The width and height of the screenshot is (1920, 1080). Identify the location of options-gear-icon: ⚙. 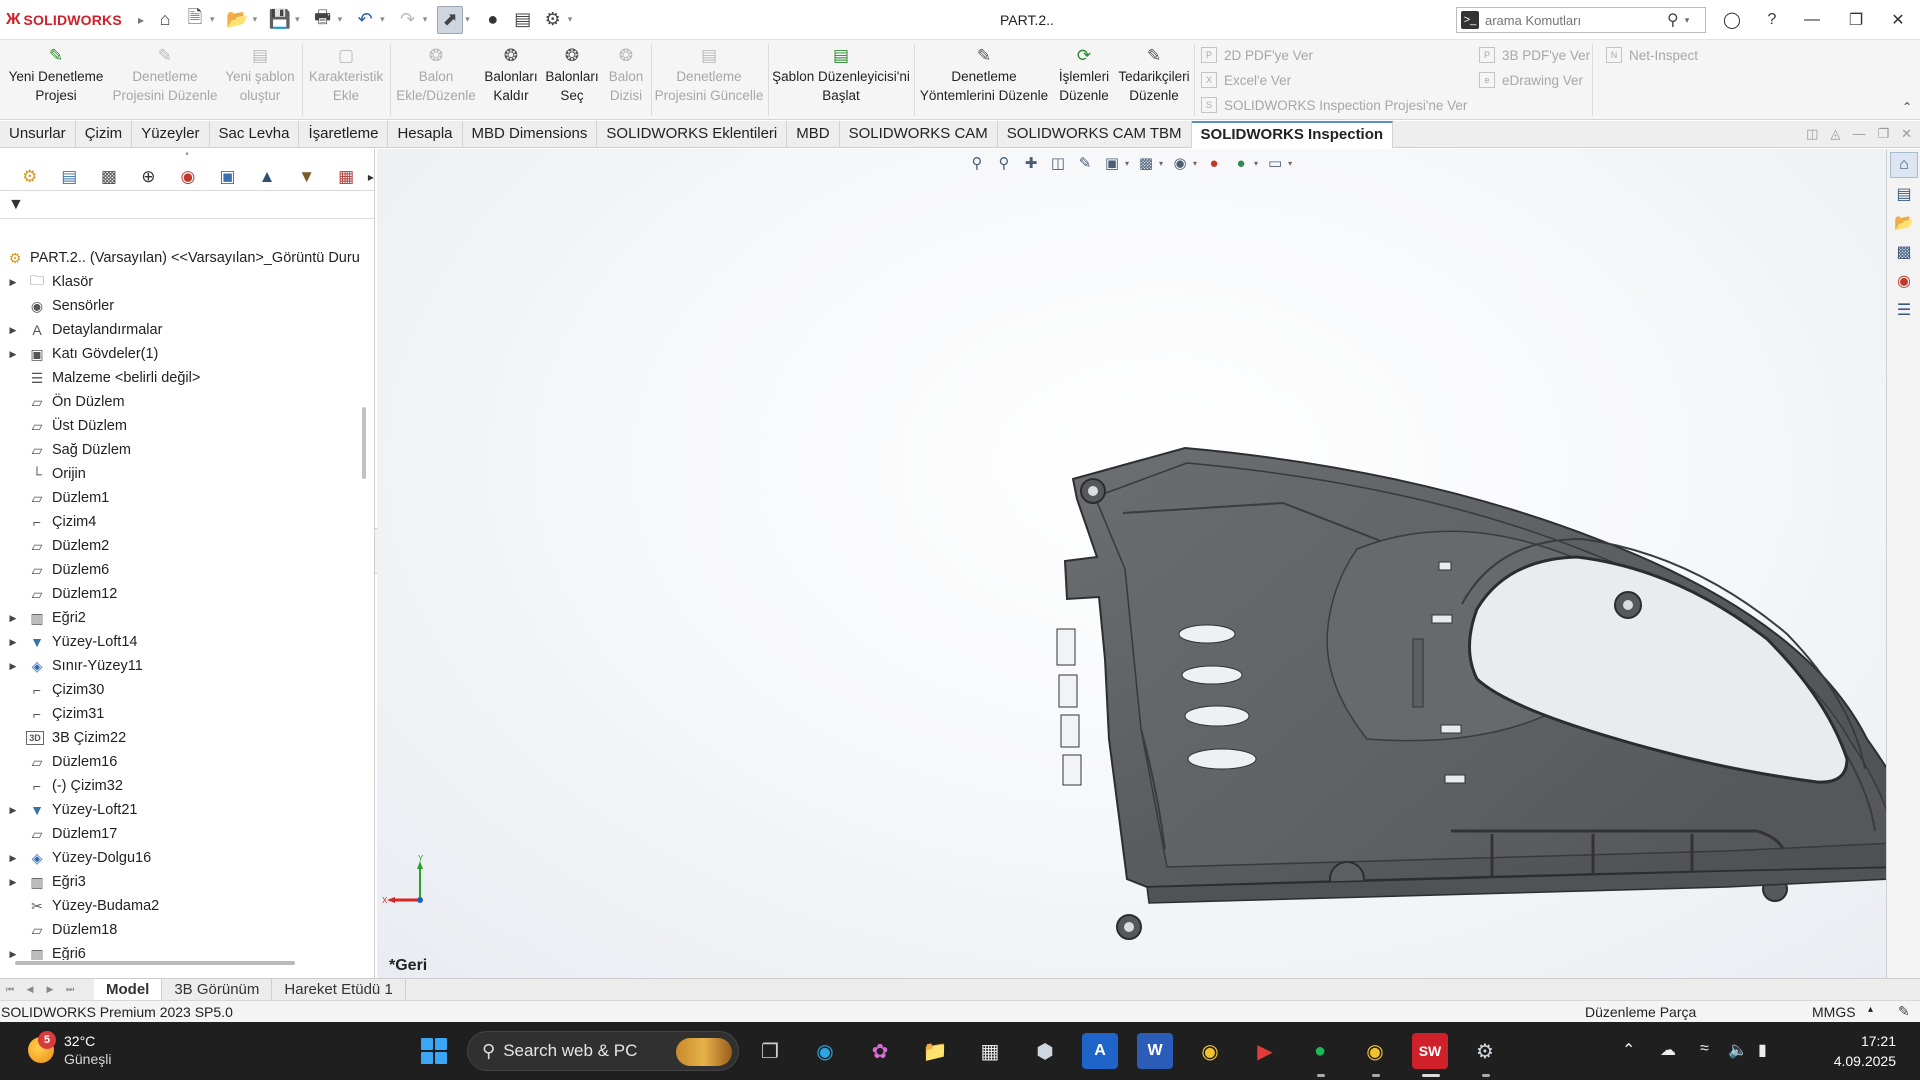
(553, 20).